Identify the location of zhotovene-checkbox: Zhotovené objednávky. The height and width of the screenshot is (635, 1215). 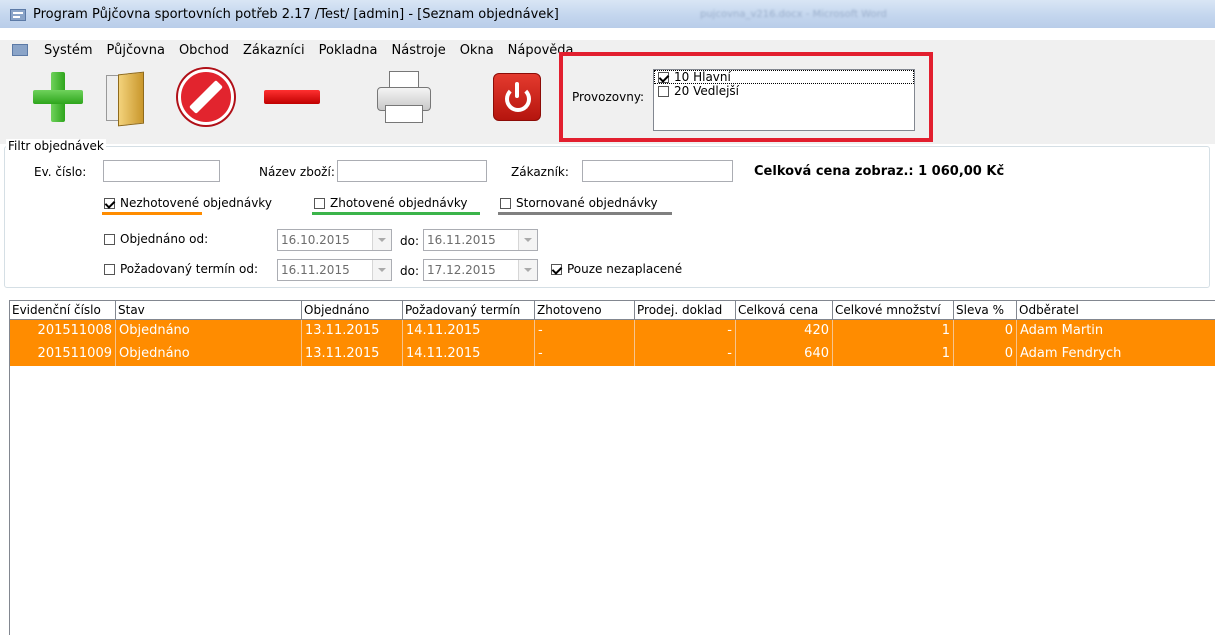
(390, 203).